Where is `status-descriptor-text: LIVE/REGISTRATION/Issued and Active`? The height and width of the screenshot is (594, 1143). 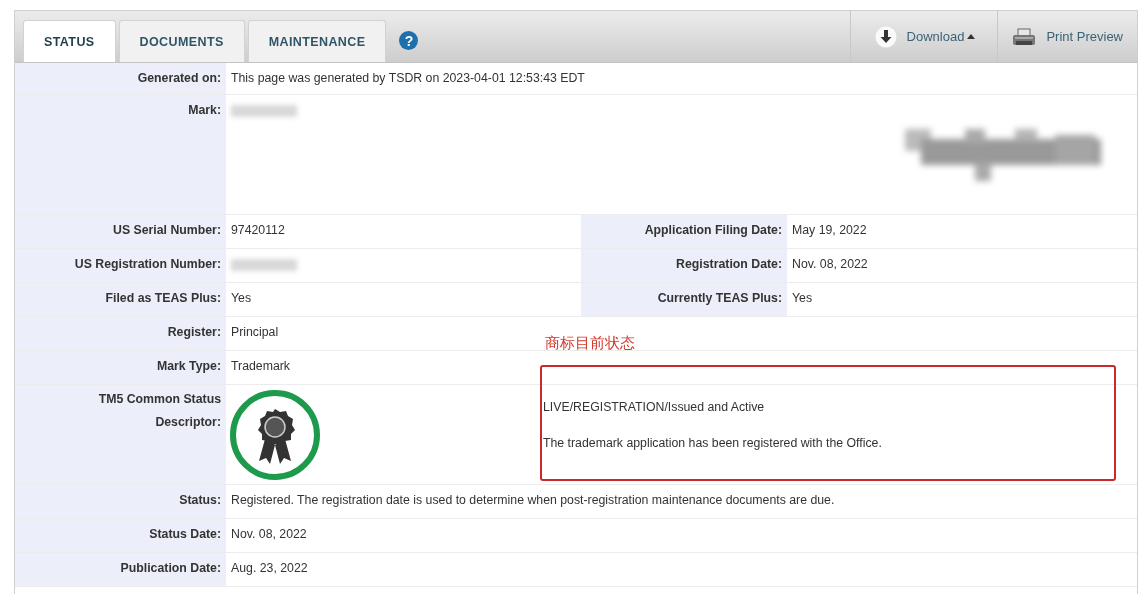 status-descriptor-text: LIVE/REGISTRATION/Issued and Active is located at coordinates (654, 407).